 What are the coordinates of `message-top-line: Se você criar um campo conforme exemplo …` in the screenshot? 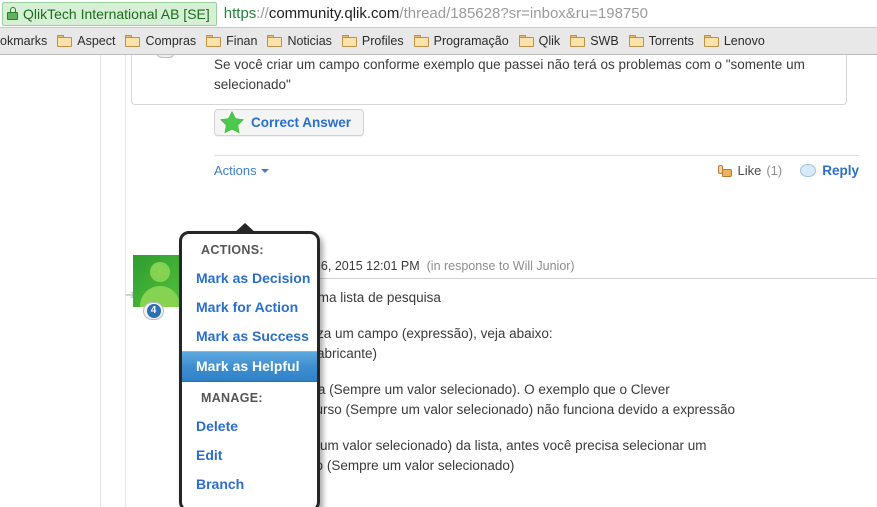 It's located at (509, 64).